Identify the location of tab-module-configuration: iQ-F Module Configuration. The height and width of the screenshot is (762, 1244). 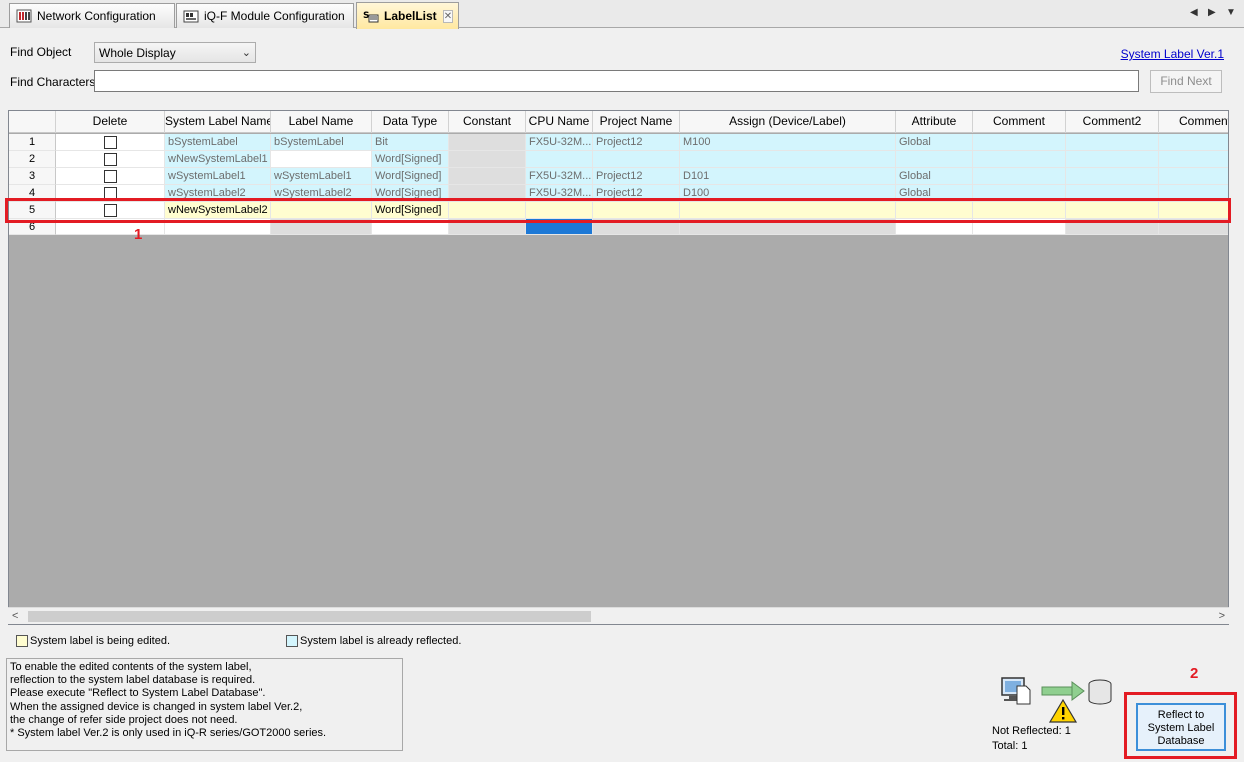
(265, 15).